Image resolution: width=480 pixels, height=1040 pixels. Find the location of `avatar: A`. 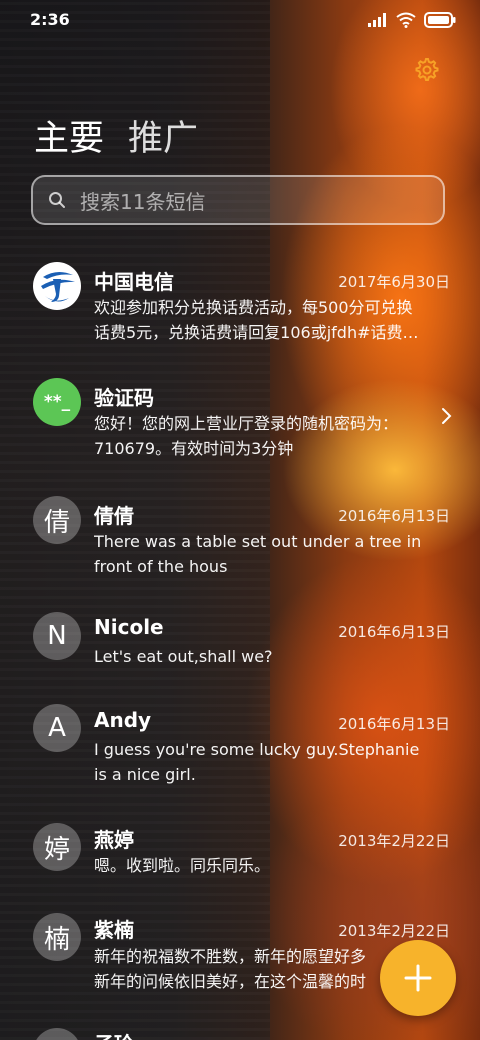

avatar: A is located at coordinates (57, 728).